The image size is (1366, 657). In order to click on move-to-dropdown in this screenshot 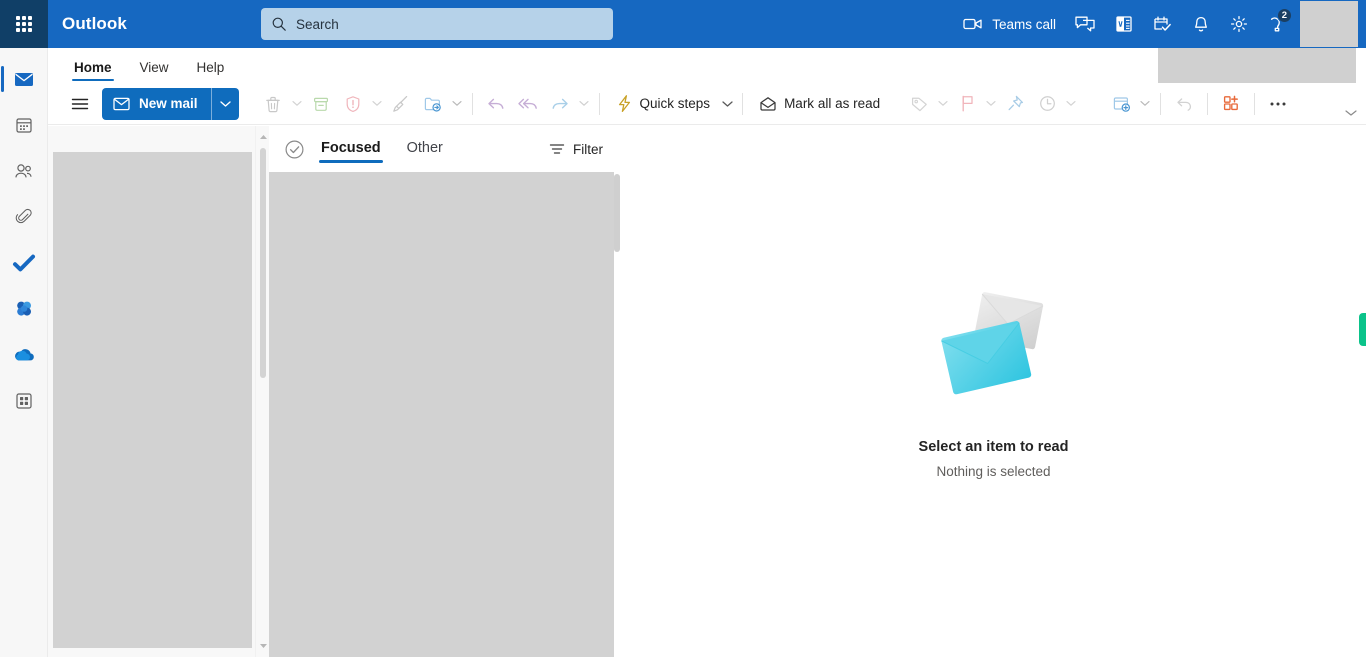, I will do `click(457, 104)`.